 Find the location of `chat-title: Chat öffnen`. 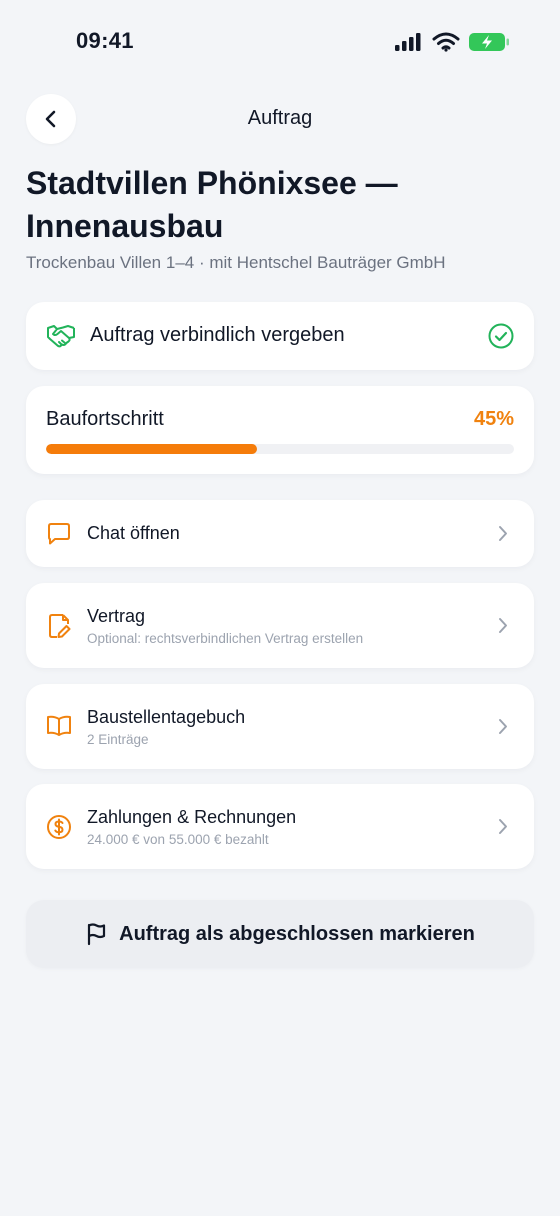

chat-title: Chat öffnen is located at coordinates (133, 533).